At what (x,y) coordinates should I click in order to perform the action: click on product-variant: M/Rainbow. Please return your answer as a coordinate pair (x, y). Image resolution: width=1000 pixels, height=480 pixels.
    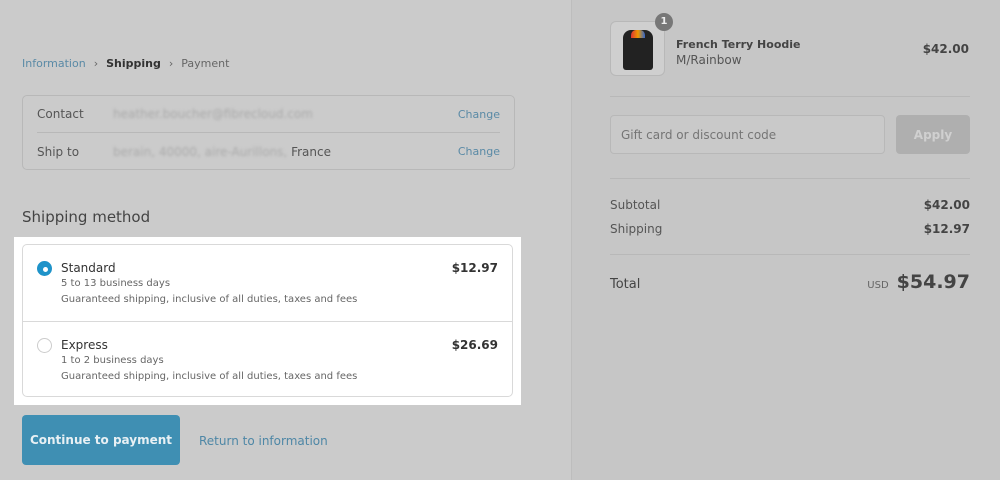
    Looking at the image, I should click on (709, 60).